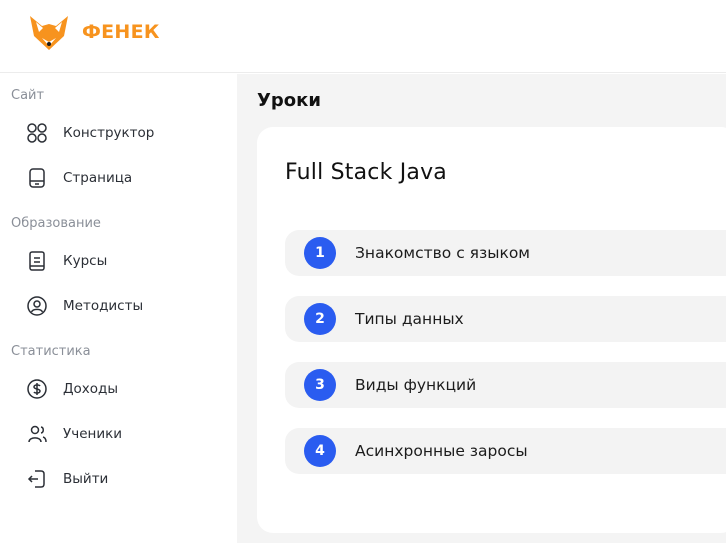 Image resolution: width=726 pixels, height=543 pixels. I want to click on sidebar-item-label: Страница, so click(98, 178).